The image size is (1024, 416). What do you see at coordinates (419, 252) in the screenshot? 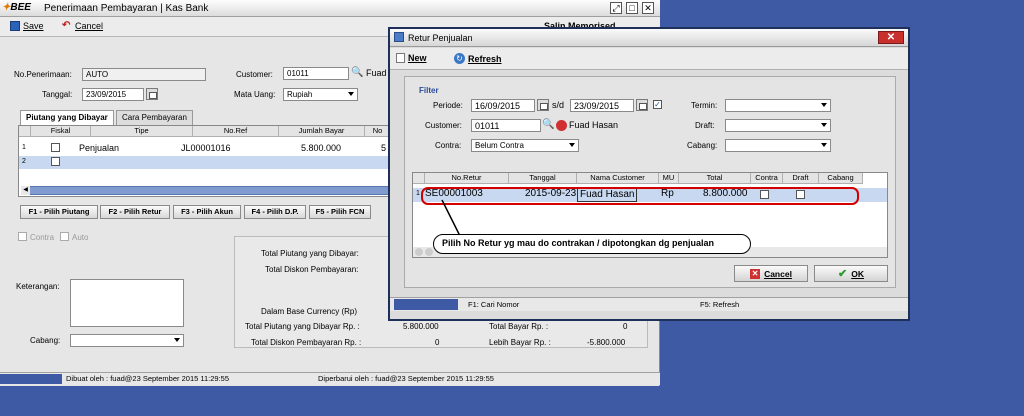
I see `scroll-left-icon` at bounding box center [419, 252].